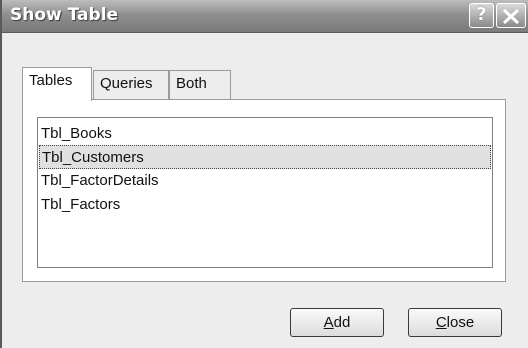 The width and height of the screenshot is (528, 348). I want to click on add-label-rest: dd, so click(342, 322).